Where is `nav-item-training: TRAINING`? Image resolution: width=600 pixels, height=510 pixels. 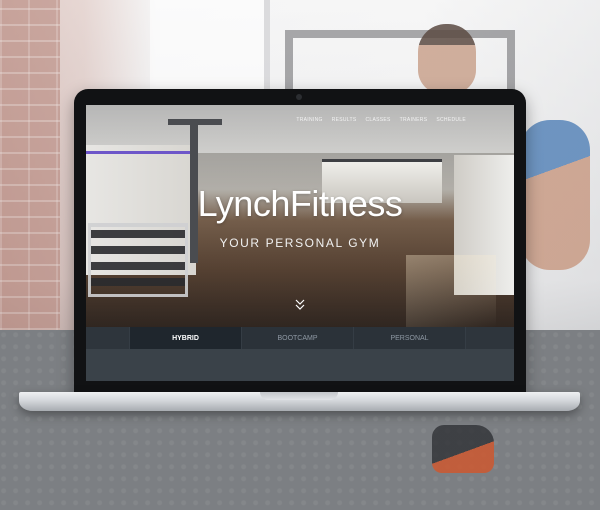
nav-item-training: TRAINING is located at coordinates (309, 120).